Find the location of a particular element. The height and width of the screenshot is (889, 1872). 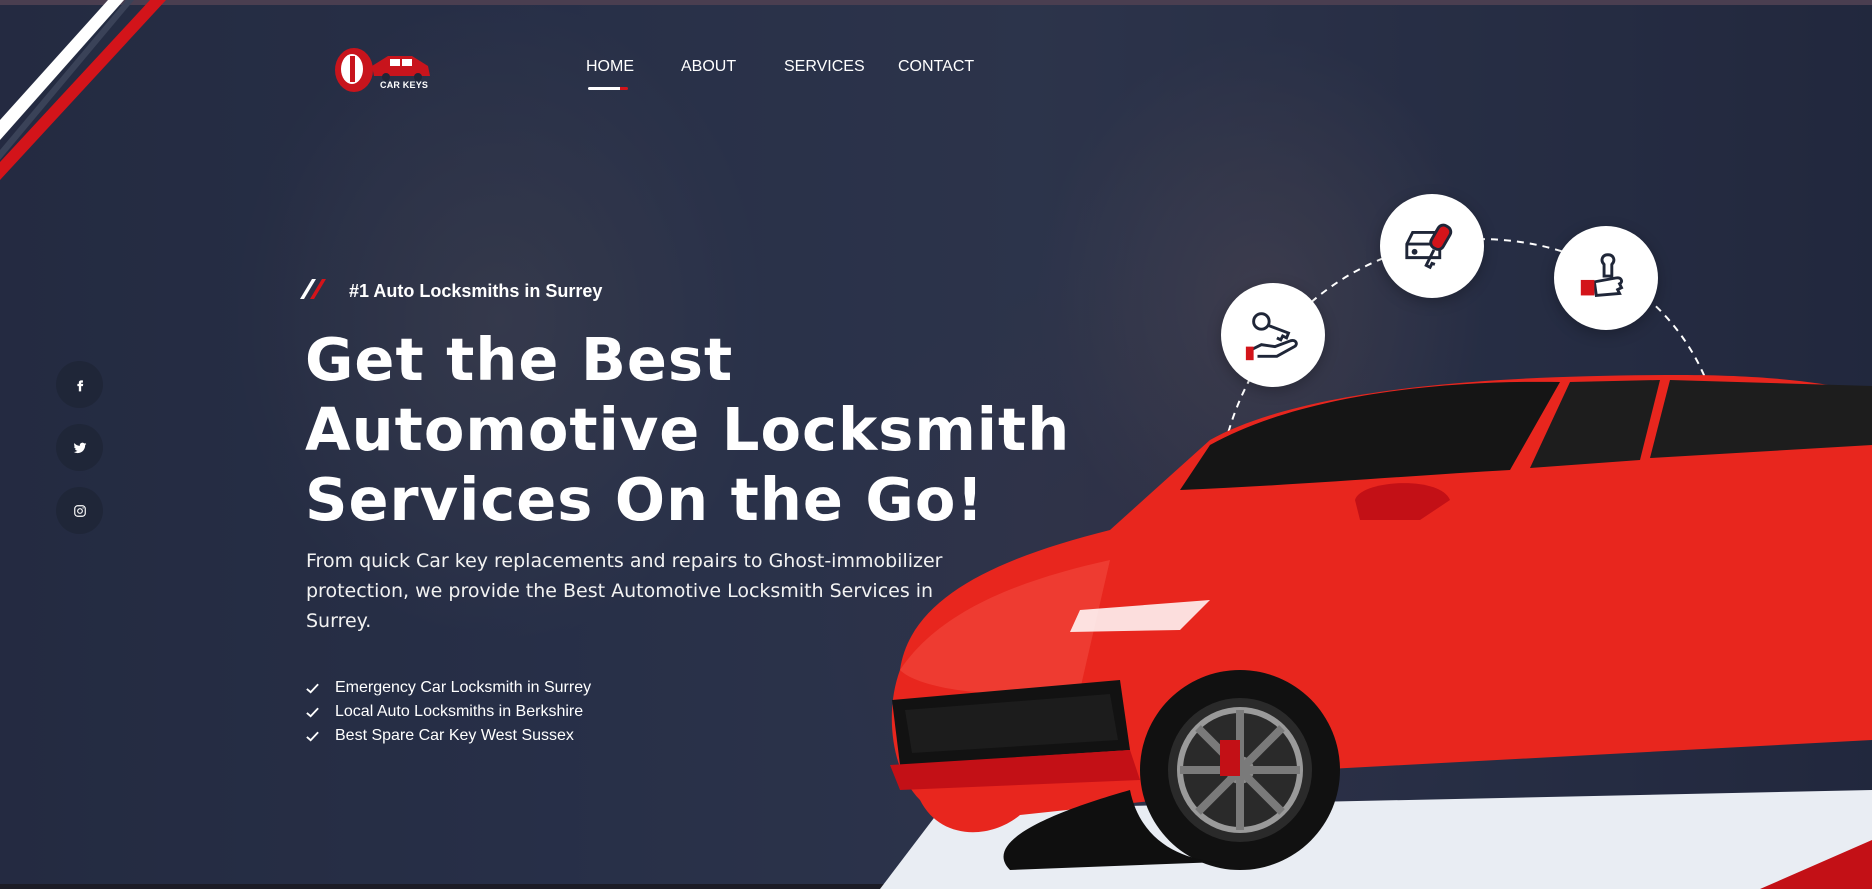

logo-text: CAR KEYS is located at coordinates (404, 85).